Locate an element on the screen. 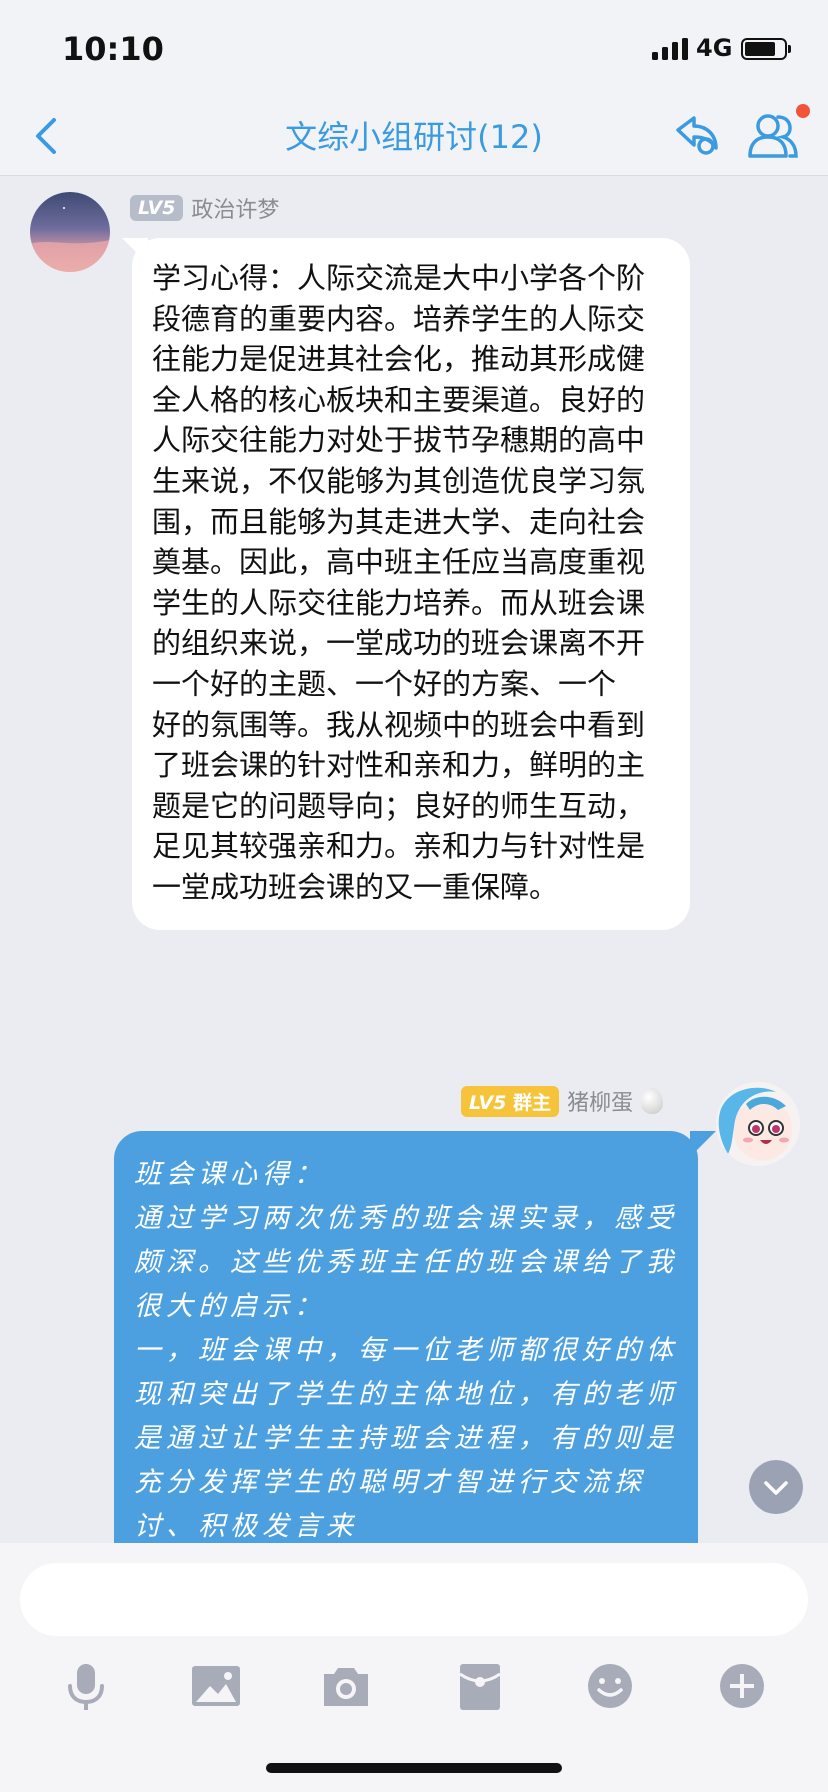 The image size is (828, 1792). bubble-tail is located at coordinates (703, 1144).